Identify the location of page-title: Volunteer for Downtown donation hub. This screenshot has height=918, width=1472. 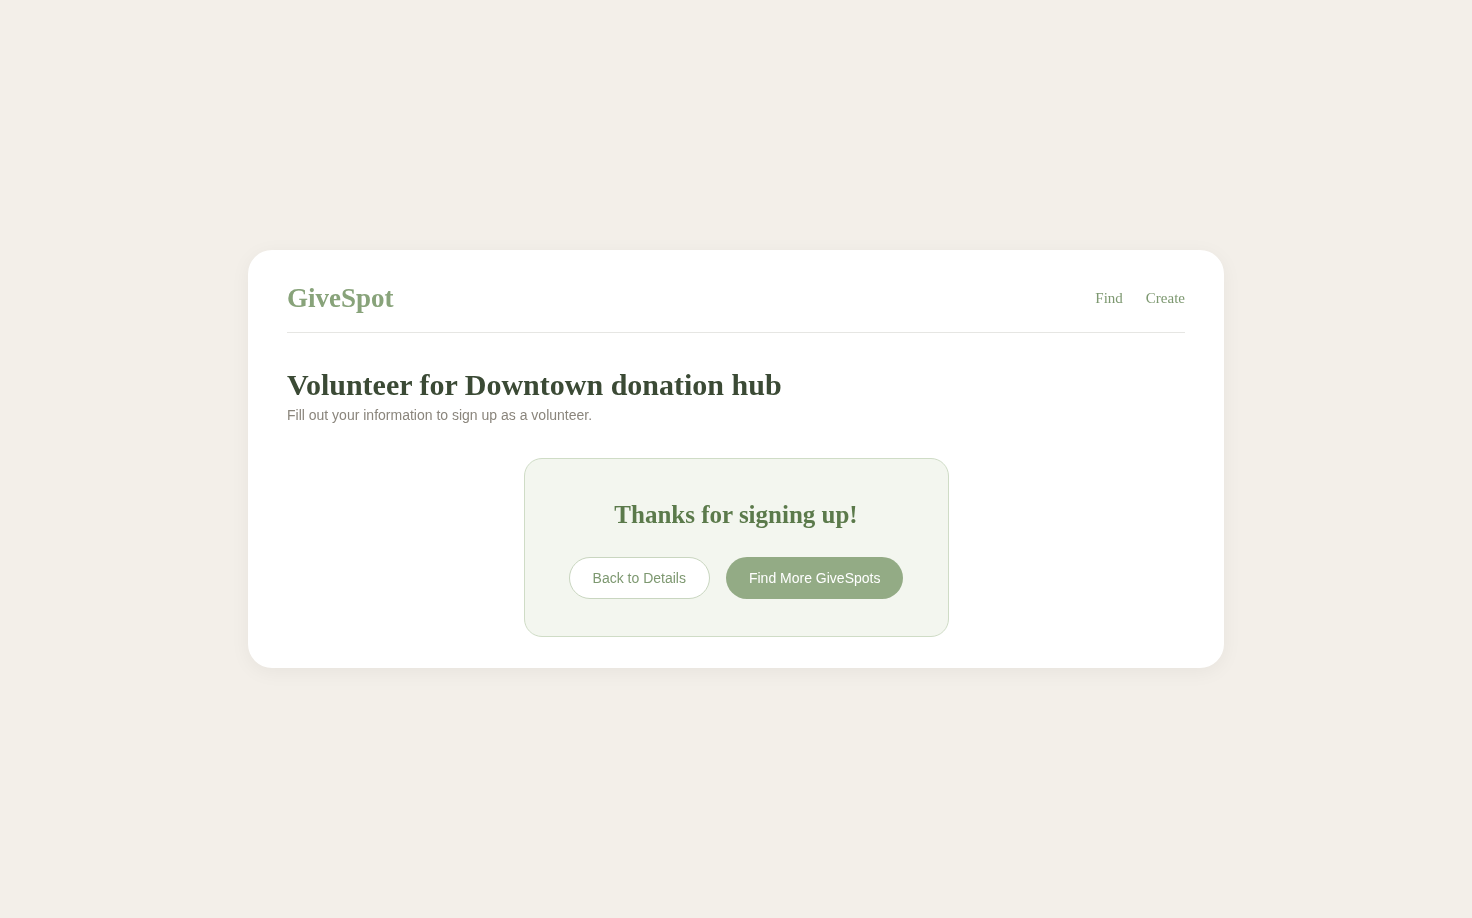
(535, 385).